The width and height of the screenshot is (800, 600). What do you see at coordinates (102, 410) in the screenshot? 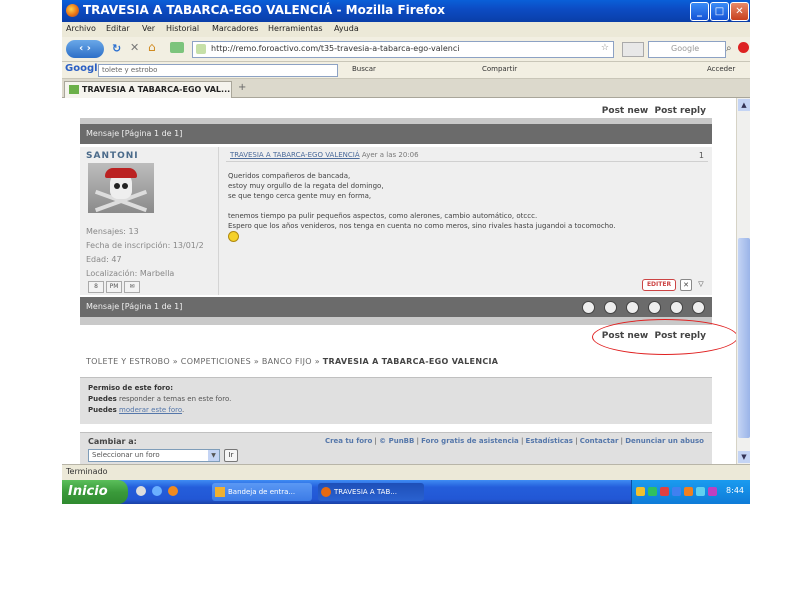
I see `perms-label: Puedes` at bounding box center [102, 410].